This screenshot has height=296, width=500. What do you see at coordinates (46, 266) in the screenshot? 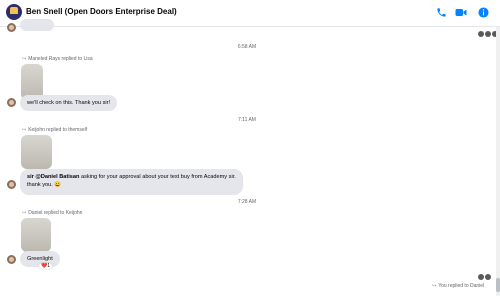
I see `reaction-badge: ❤️1` at bounding box center [46, 266].